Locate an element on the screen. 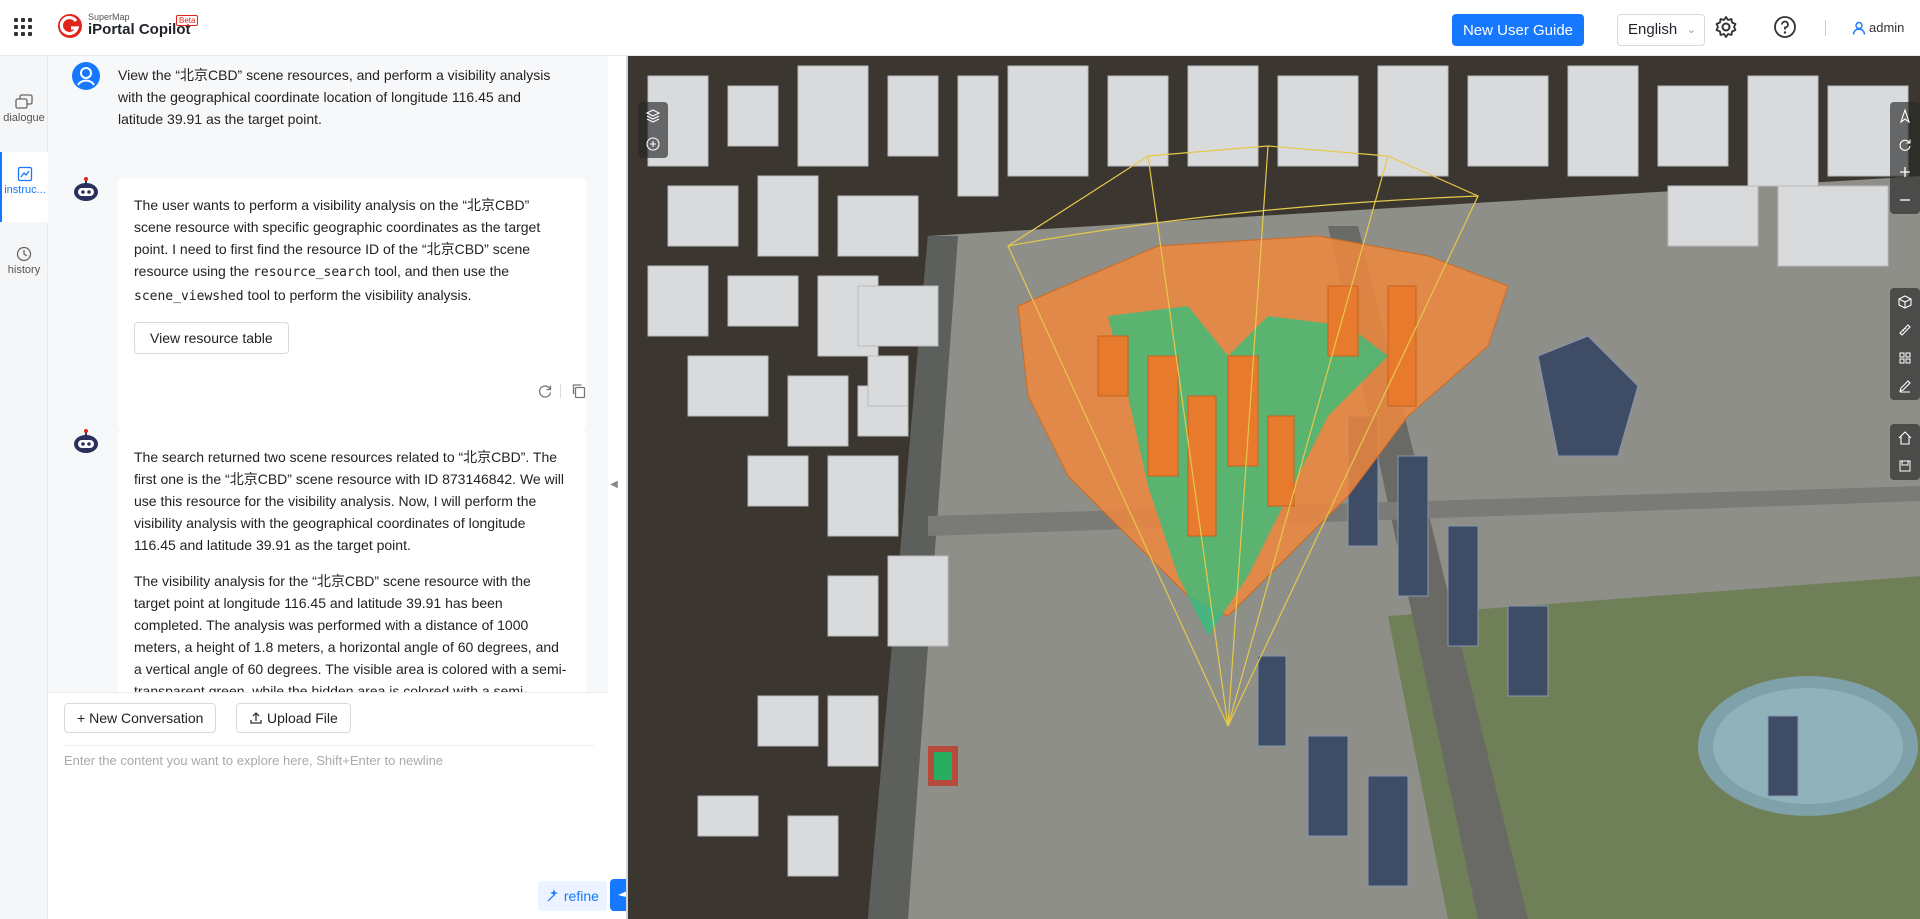  left-rail: dialogue instruc... history is located at coordinates (24, 487).